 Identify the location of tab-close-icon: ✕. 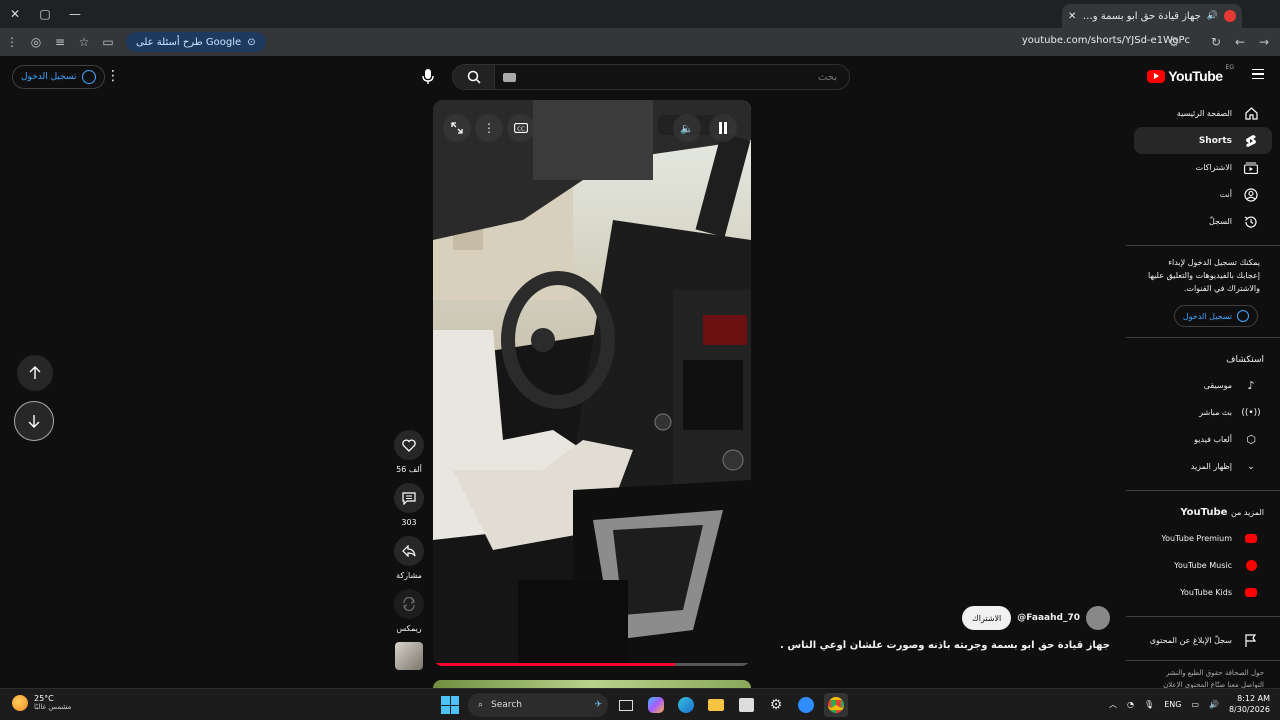
(1072, 16).